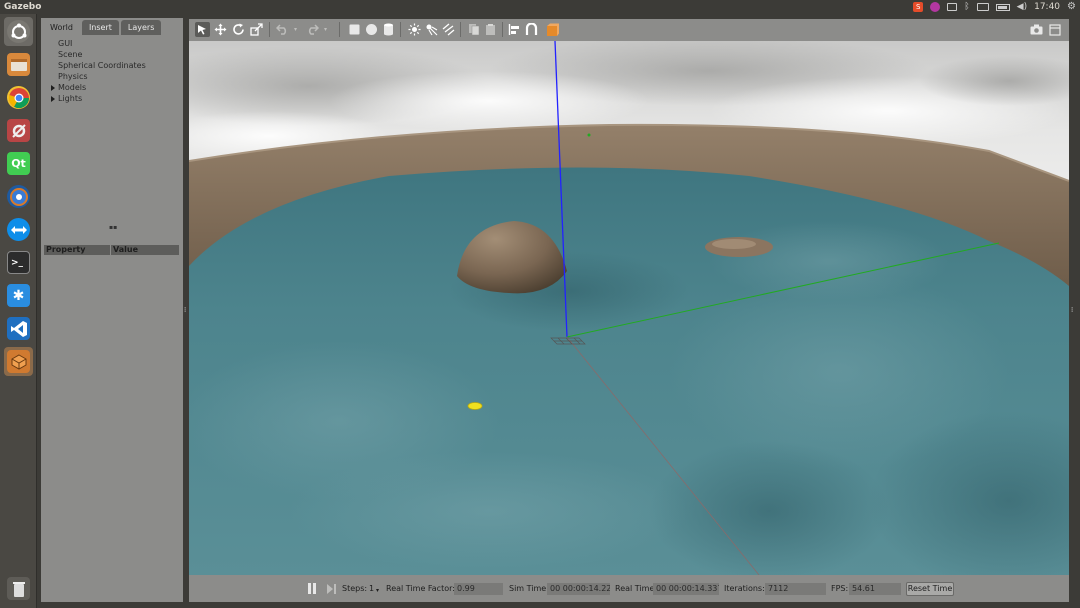 Image resolution: width=1080 pixels, height=608 pixels. Describe the element at coordinates (514, 29) in the screenshot. I see `align-icon` at that location.